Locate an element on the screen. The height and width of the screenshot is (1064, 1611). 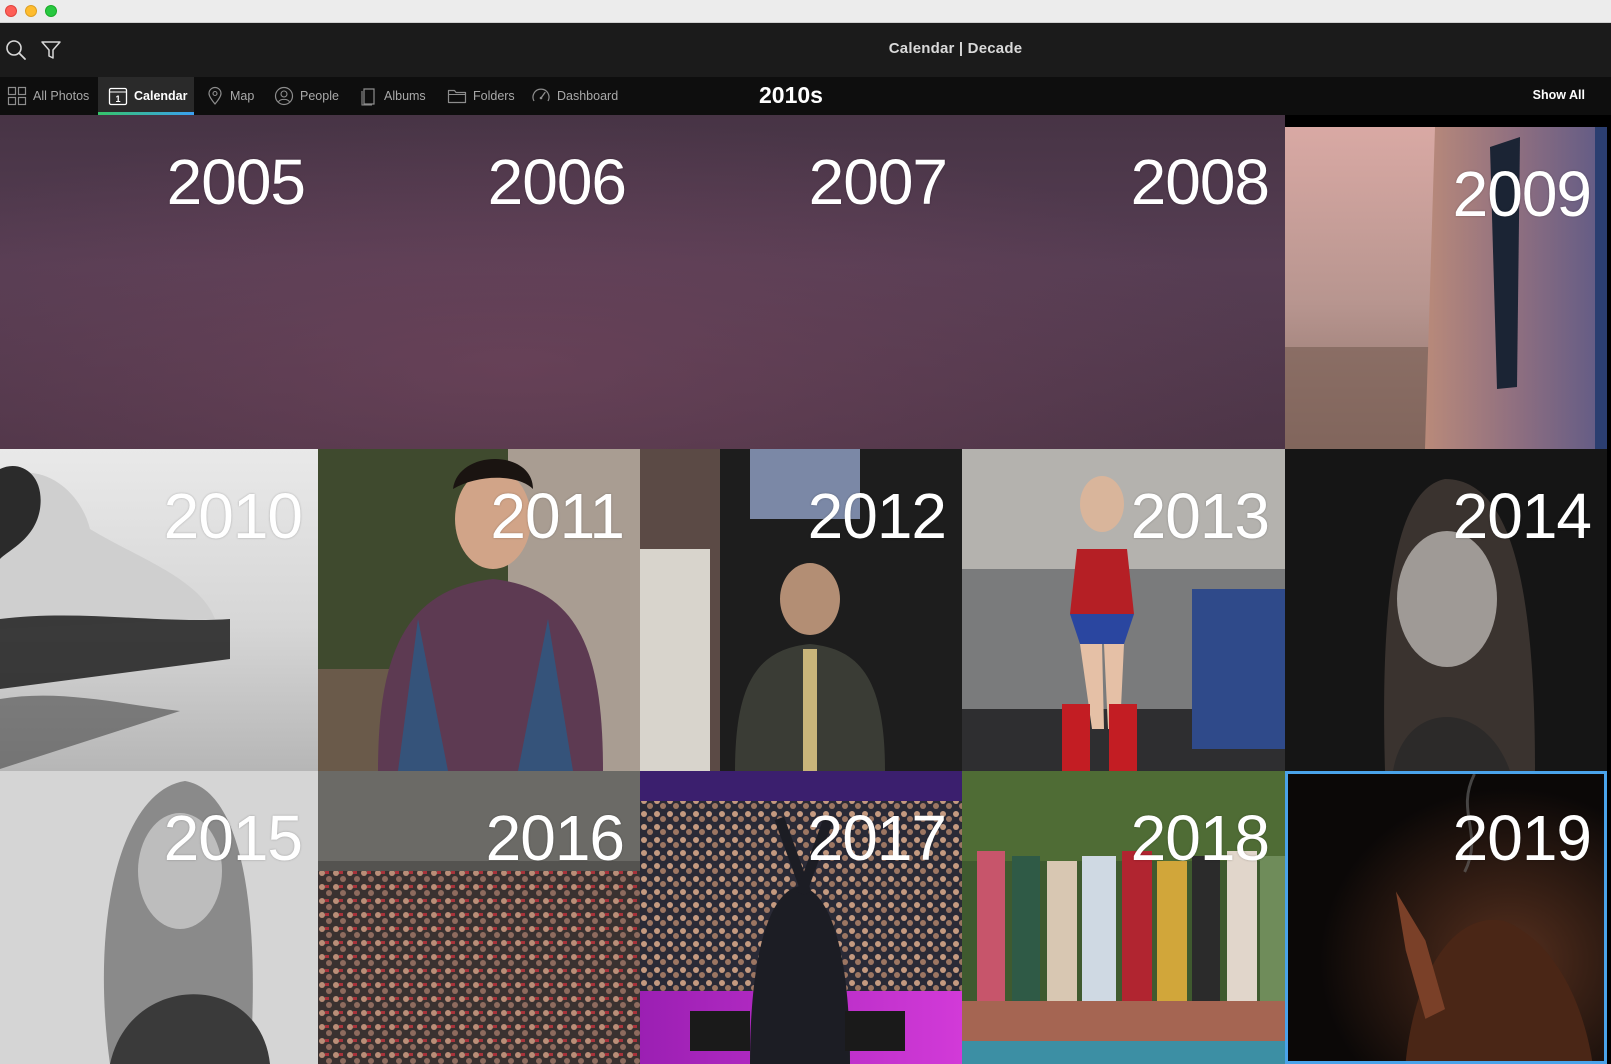
title-bar is located at coordinates (805, 11).